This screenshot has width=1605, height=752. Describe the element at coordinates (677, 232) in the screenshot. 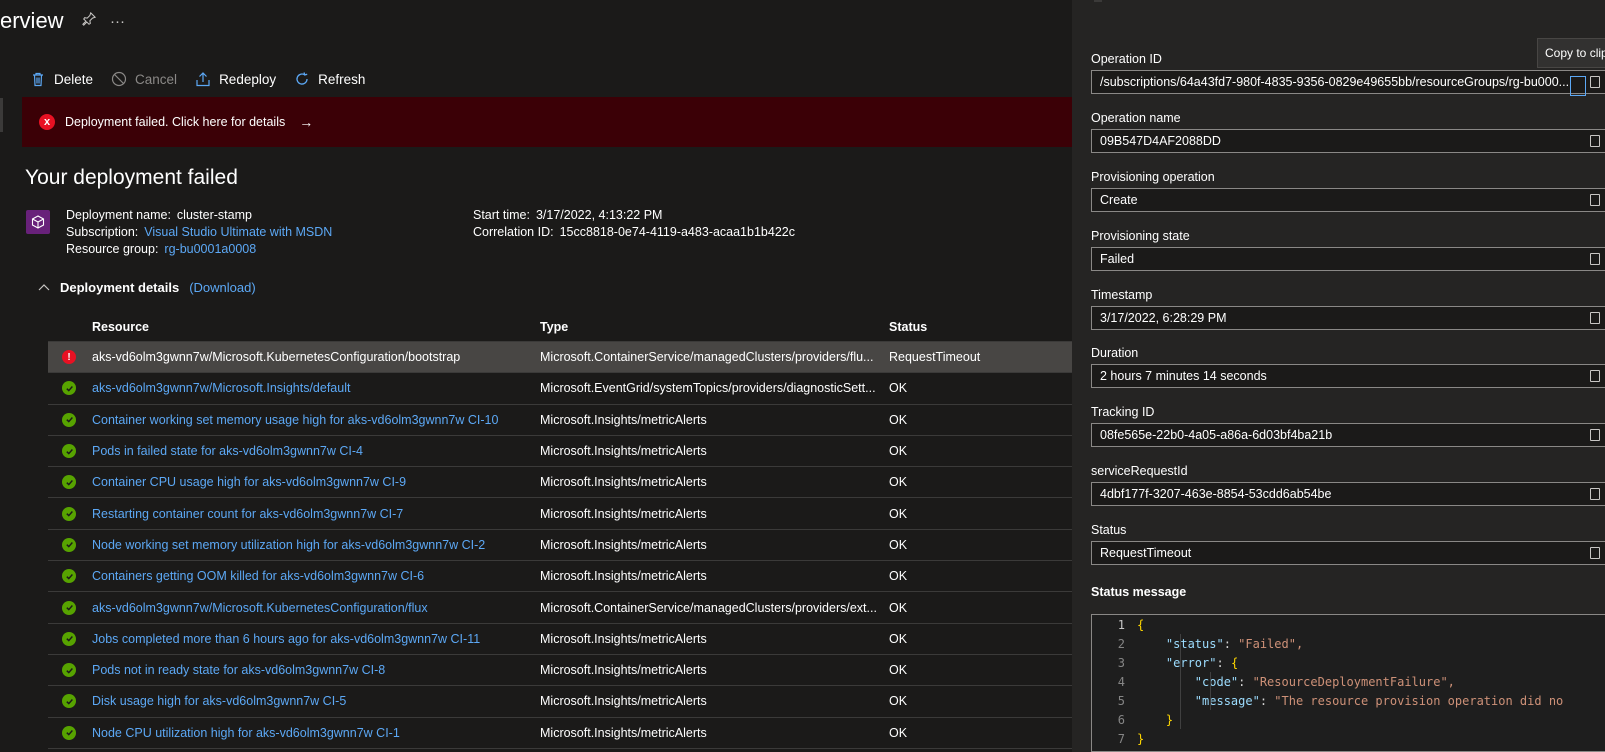

I see `correlation-id-value: 15cc8818-0e74-4119-a483-acaa1b1b422c` at that location.